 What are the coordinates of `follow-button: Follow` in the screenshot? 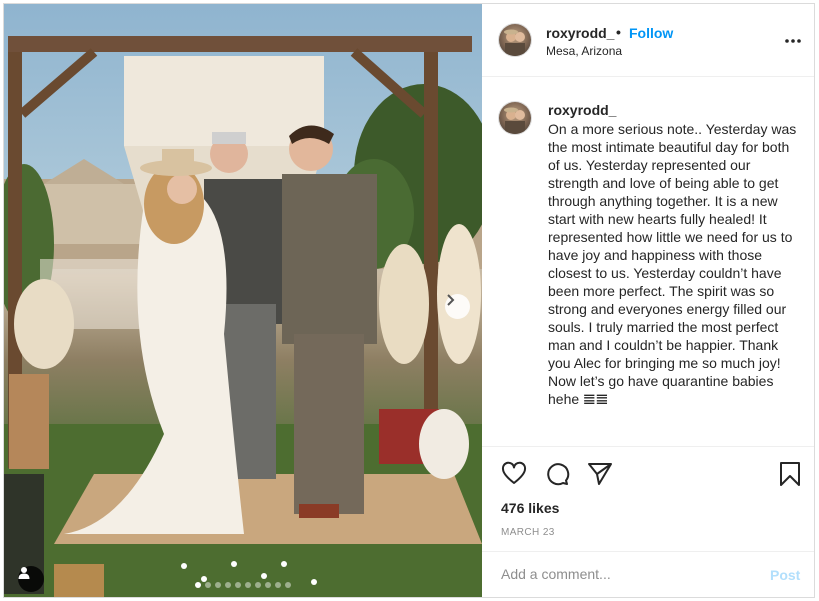 It's located at (651, 33).